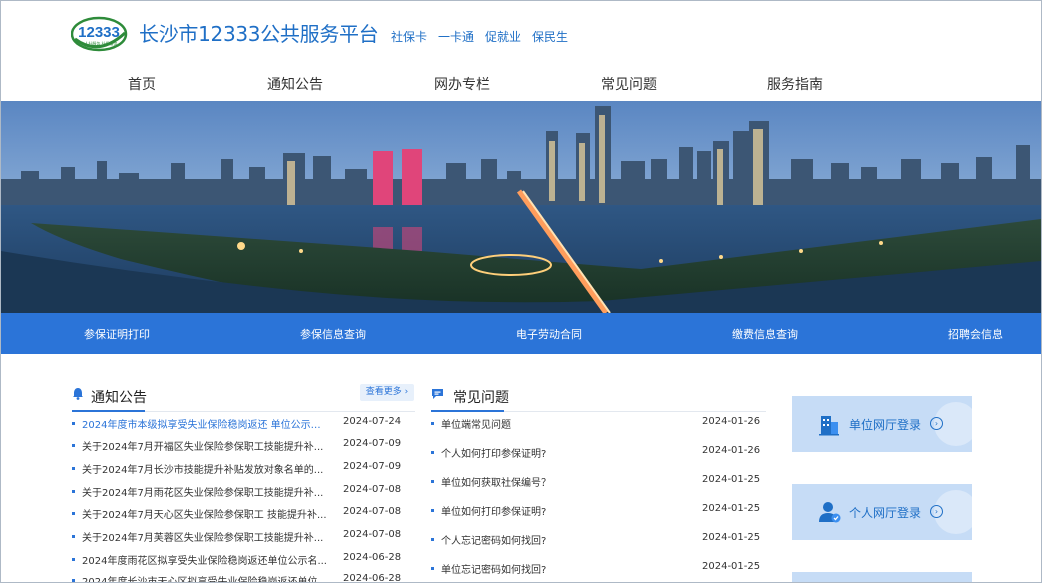 The height and width of the screenshot is (583, 1042). Describe the element at coordinates (503, 37) in the screenshot. I see `slogan-item: 促就业` at that location.